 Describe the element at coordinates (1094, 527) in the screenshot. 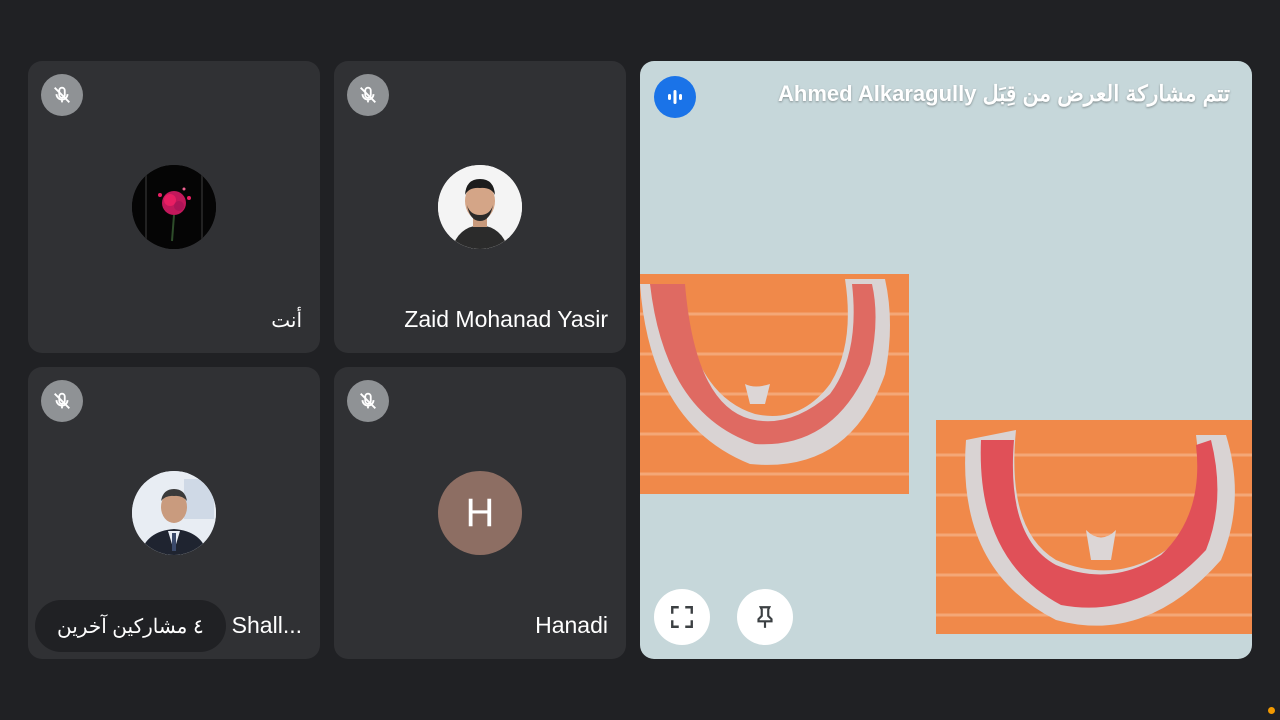

I see `dental-photo-lower` at that location.